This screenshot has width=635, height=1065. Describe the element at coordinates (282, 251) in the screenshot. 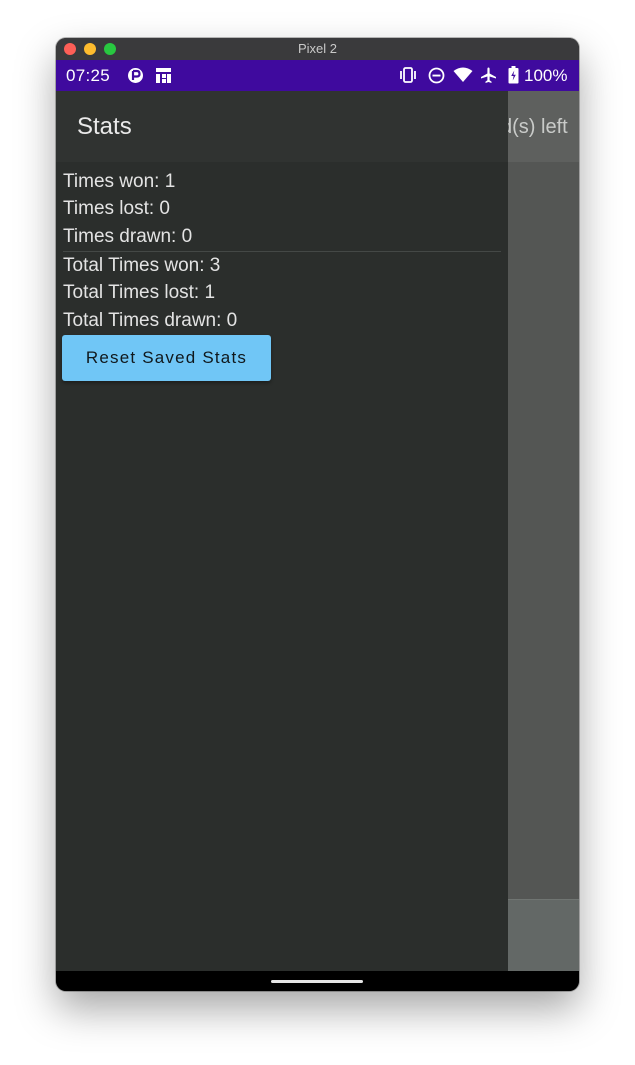

I see `stats-divider` at that location.